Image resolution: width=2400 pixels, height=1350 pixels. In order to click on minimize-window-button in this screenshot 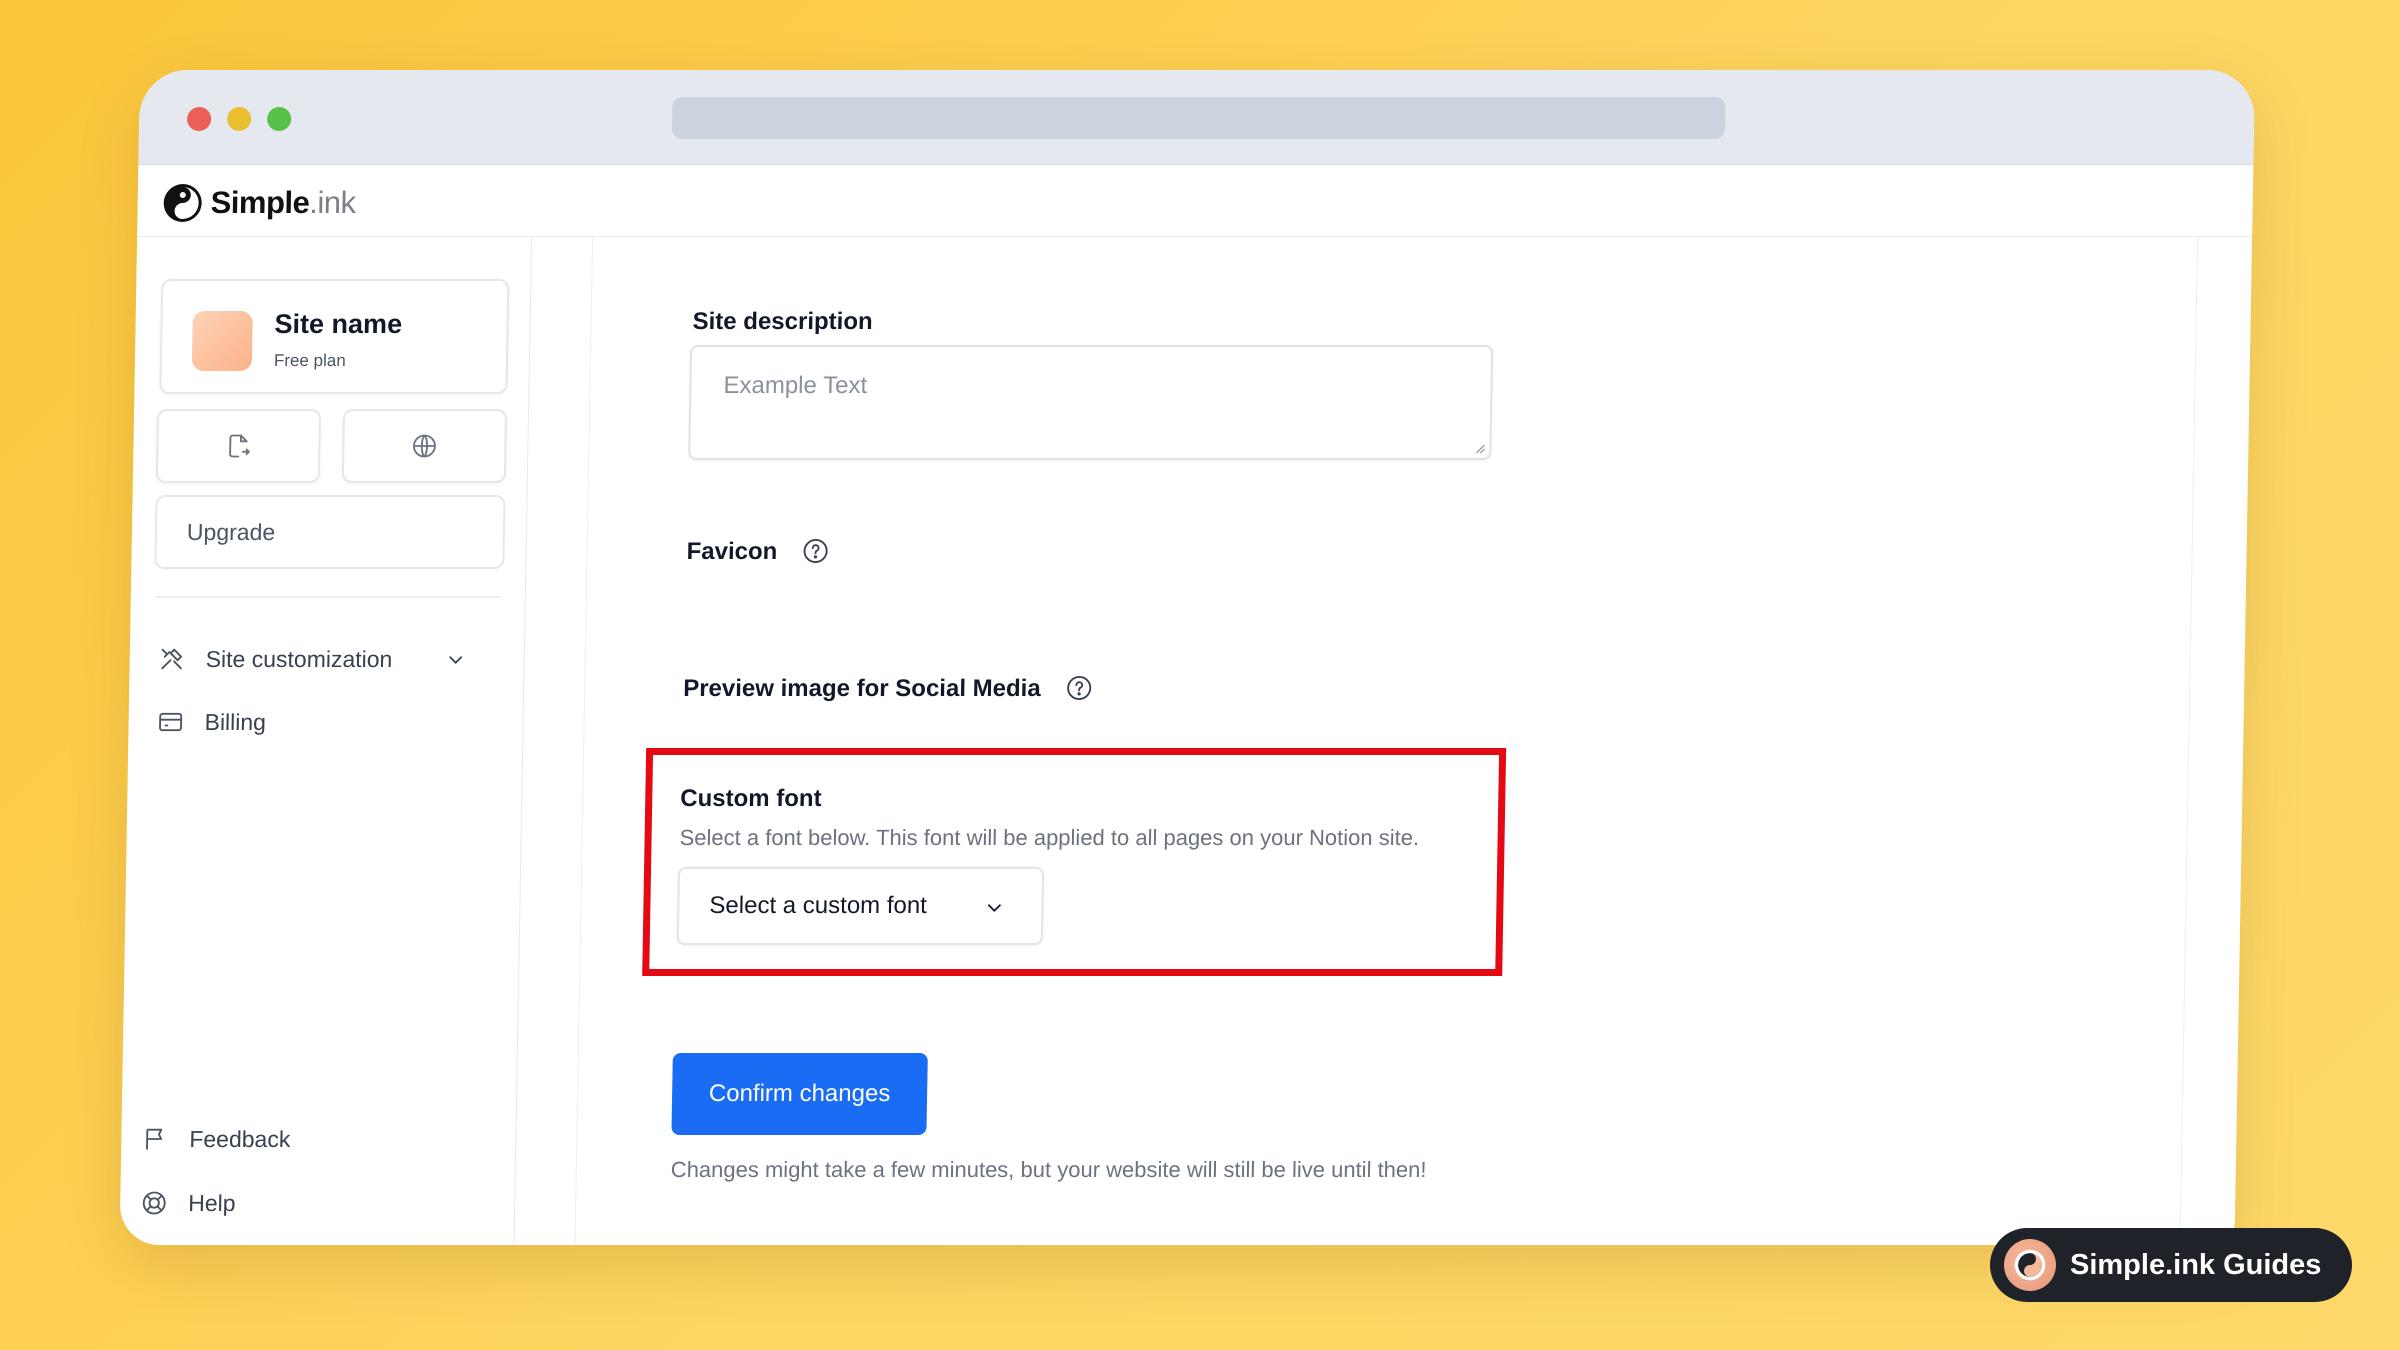, I will do `click(239, 119)`.